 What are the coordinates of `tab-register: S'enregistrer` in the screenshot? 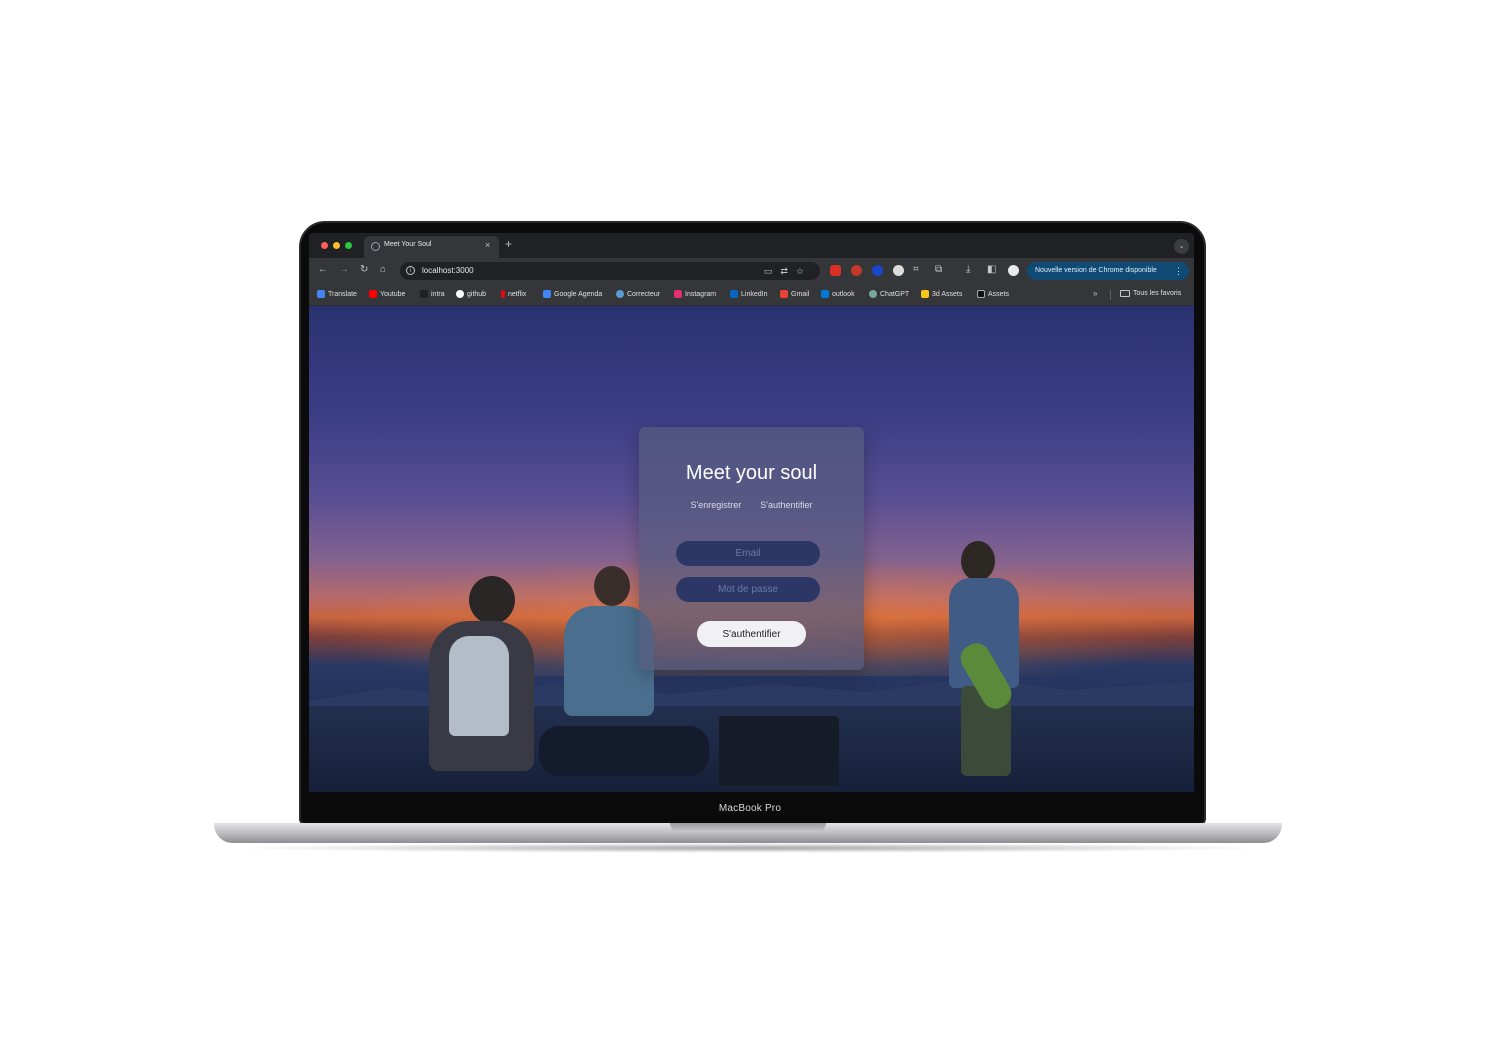 It's located at (715, 505).